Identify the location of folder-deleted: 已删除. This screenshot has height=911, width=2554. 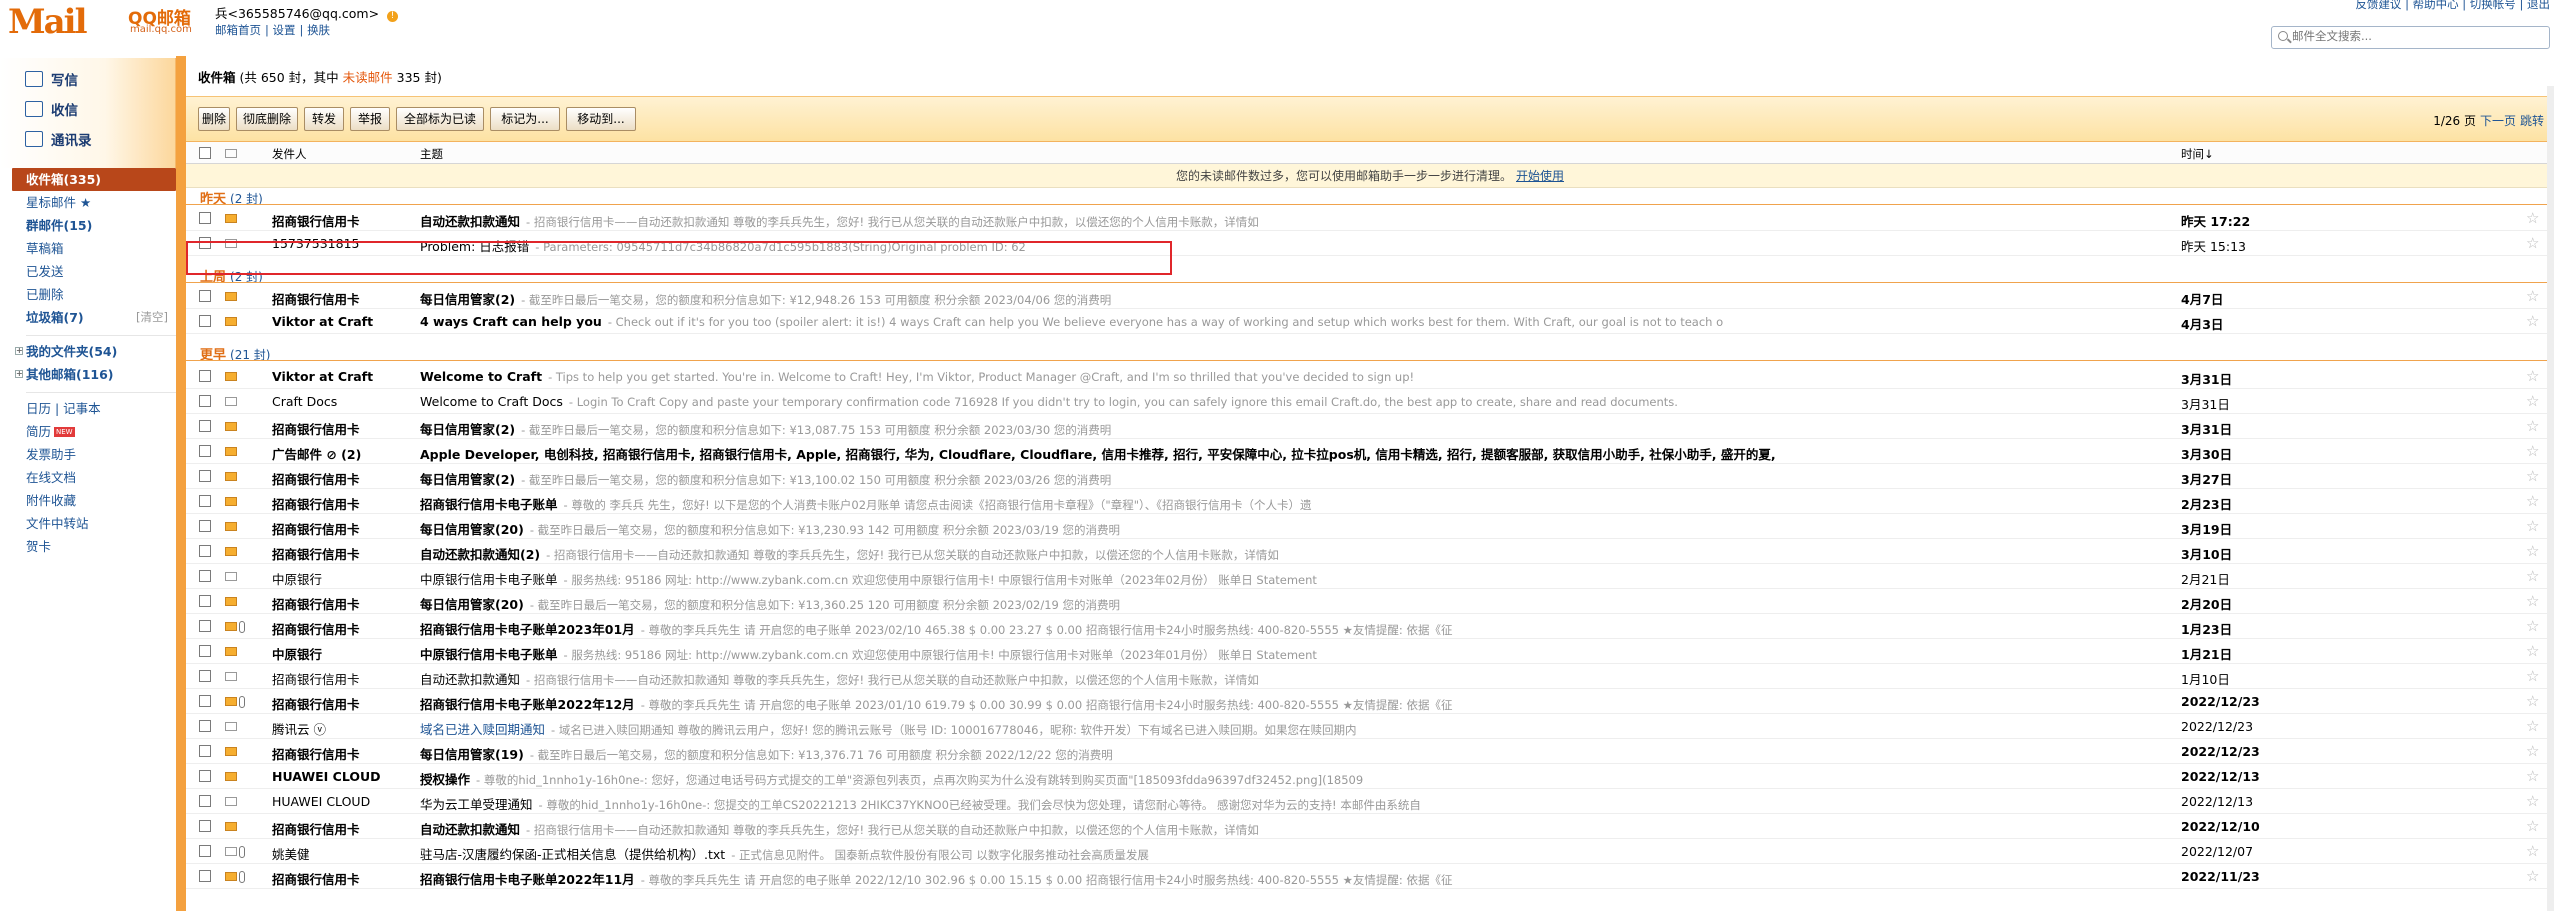
(94, 294).